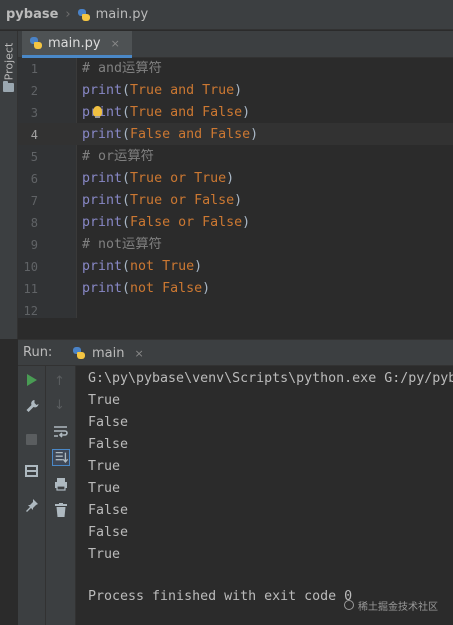 The height and width of the screenshot is (625, 453). What do you see at coordinates (32, 380) in the screenshot?
I see `rerun-icon` at bounding box center [32, 380].